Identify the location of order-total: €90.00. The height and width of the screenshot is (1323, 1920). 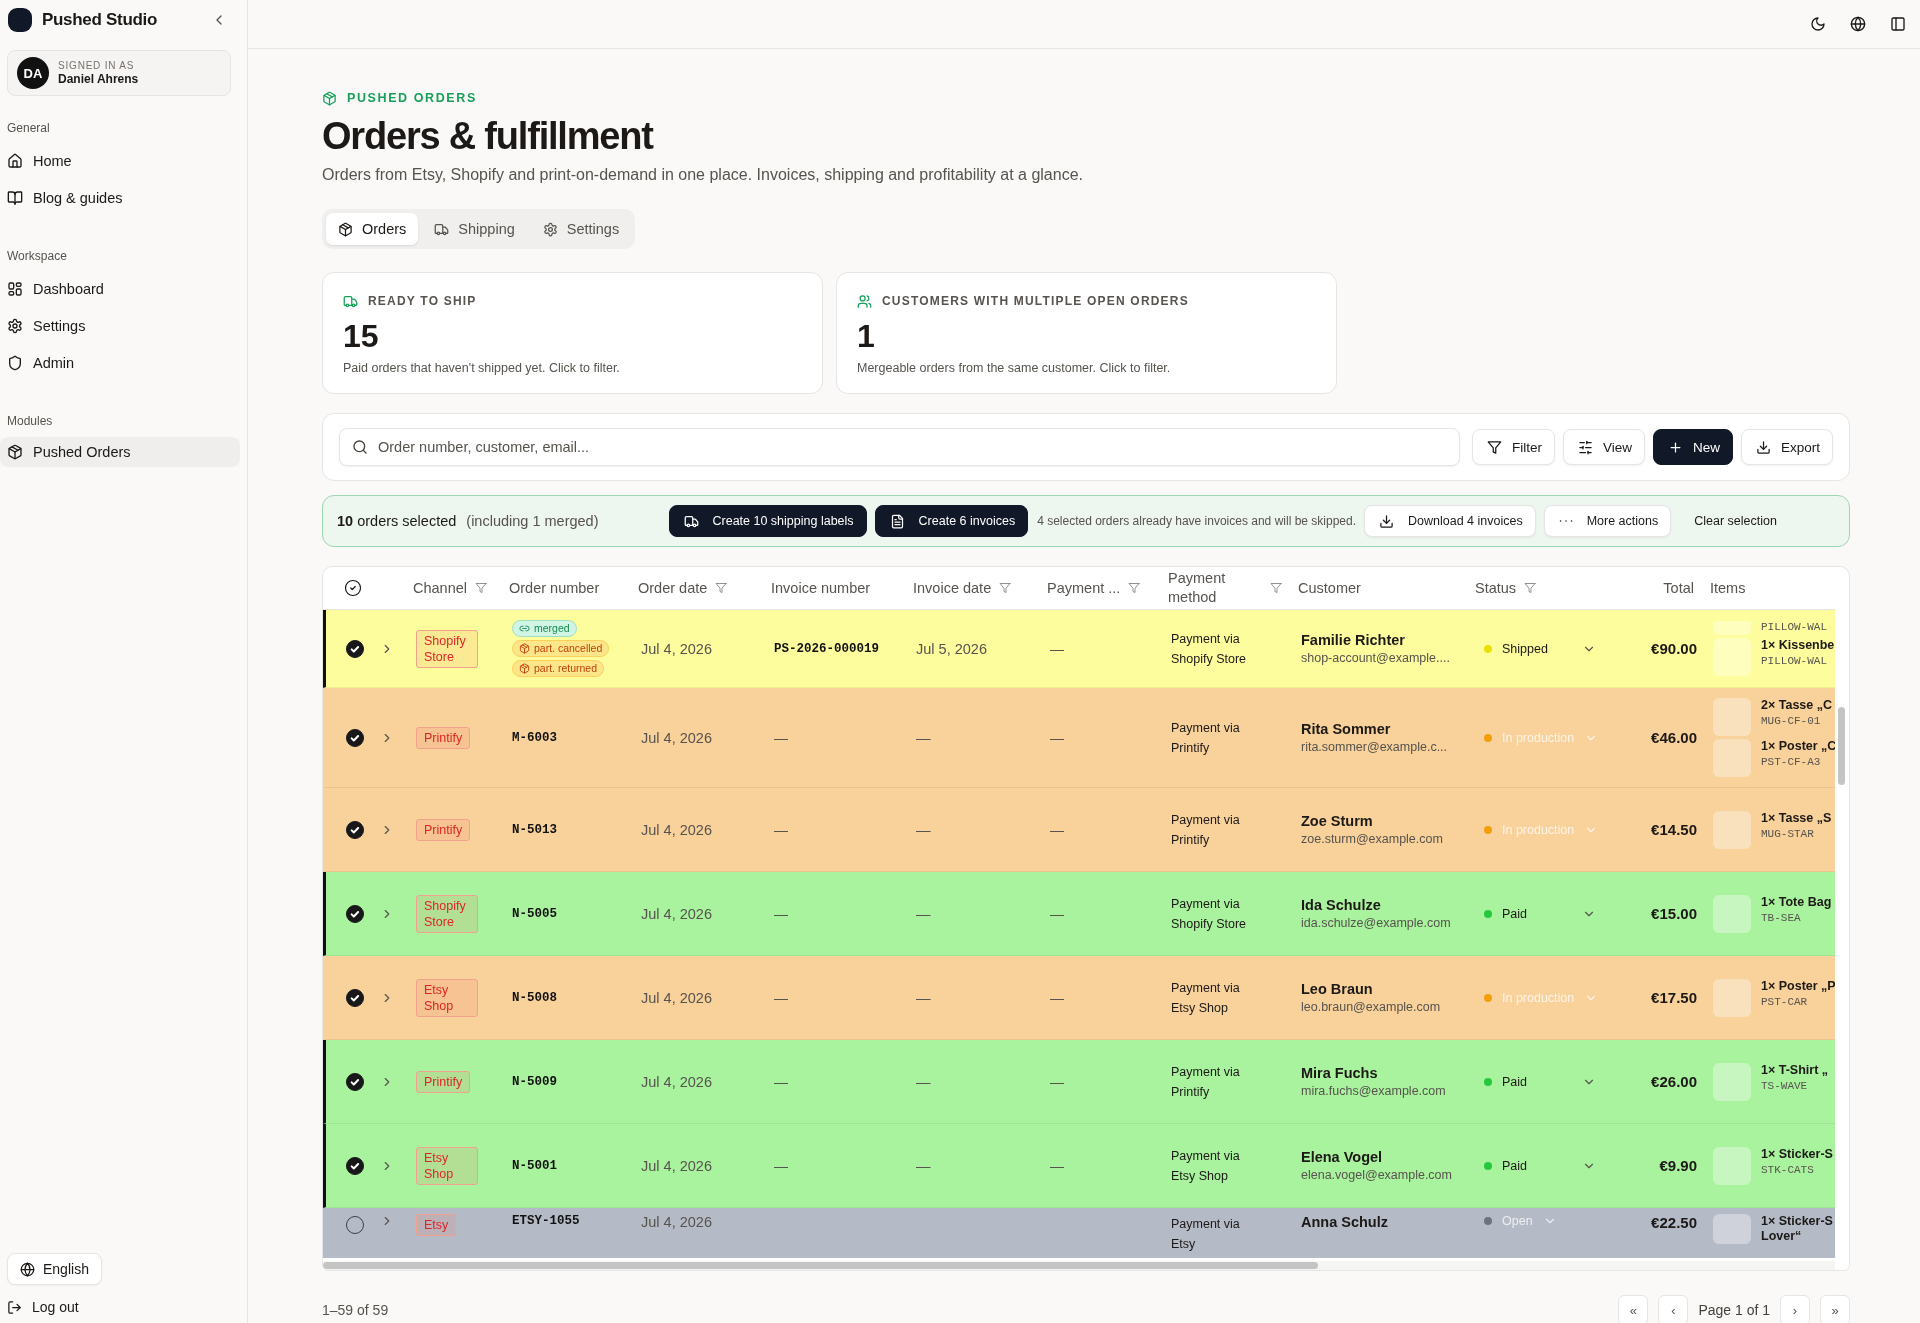
(1674, 648).